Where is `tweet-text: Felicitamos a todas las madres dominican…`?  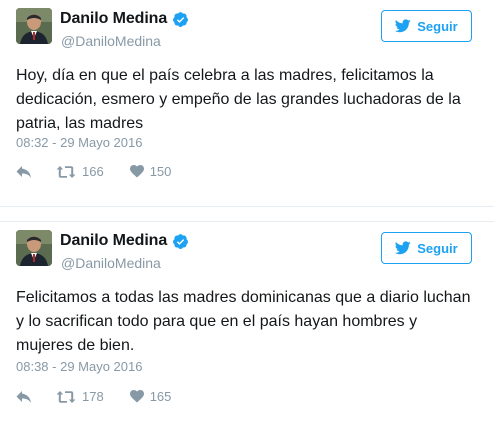
tweet-text: Felicitamos a todas las madres dominican… is located at coordinates (243, 321).